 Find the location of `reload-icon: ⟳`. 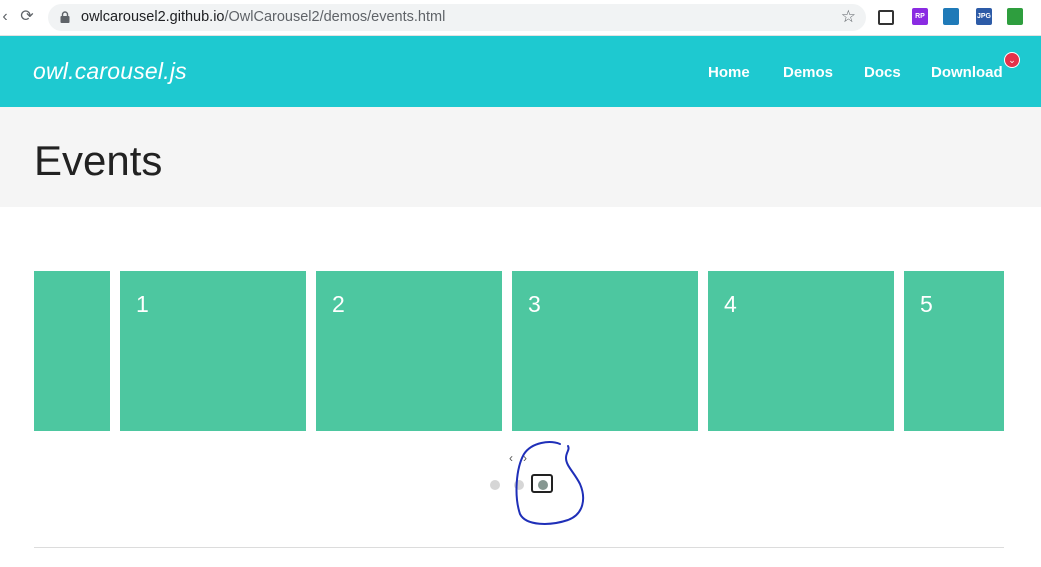

reload-icon: ⟳ is located at coordinates (27, 17).